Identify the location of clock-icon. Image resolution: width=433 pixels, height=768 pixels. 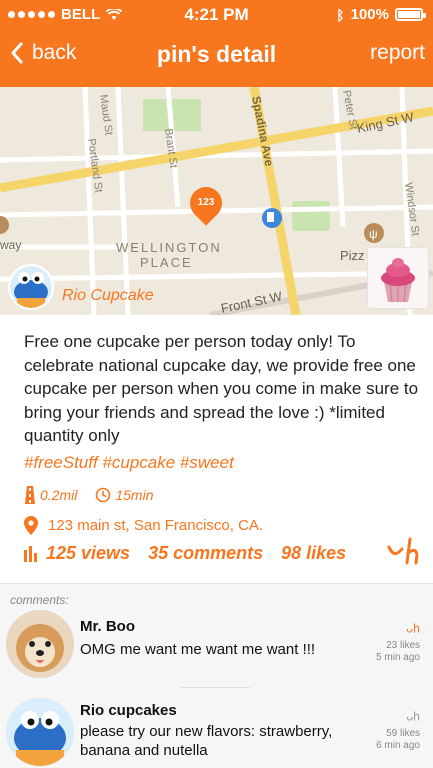
(103, 495).